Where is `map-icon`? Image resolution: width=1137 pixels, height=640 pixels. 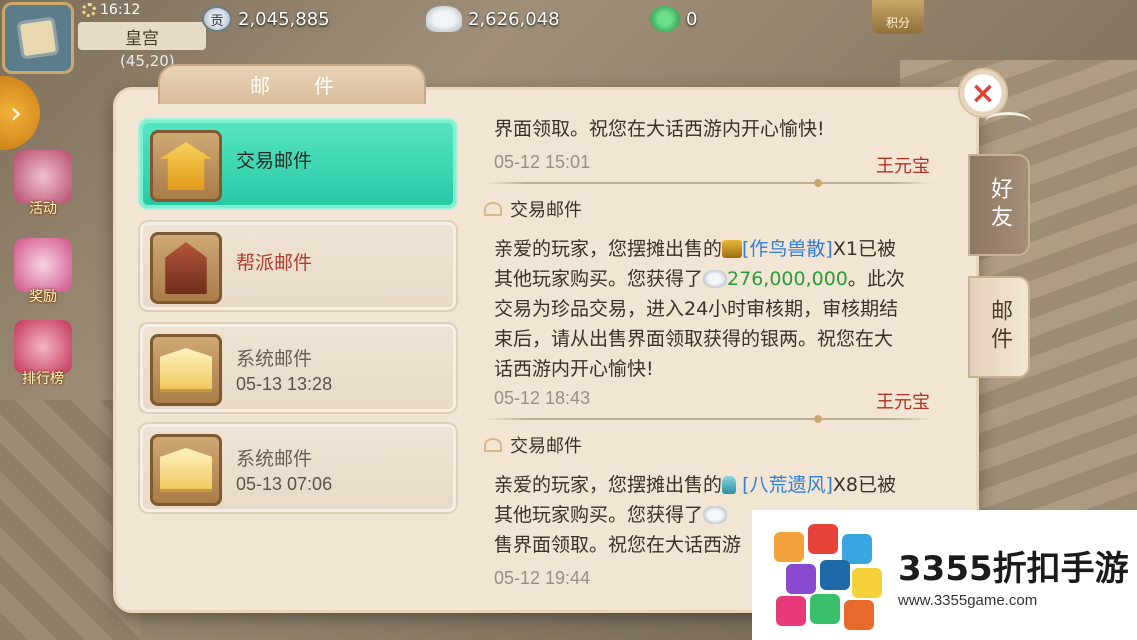
map-icon is located at coordinates (38, 38).